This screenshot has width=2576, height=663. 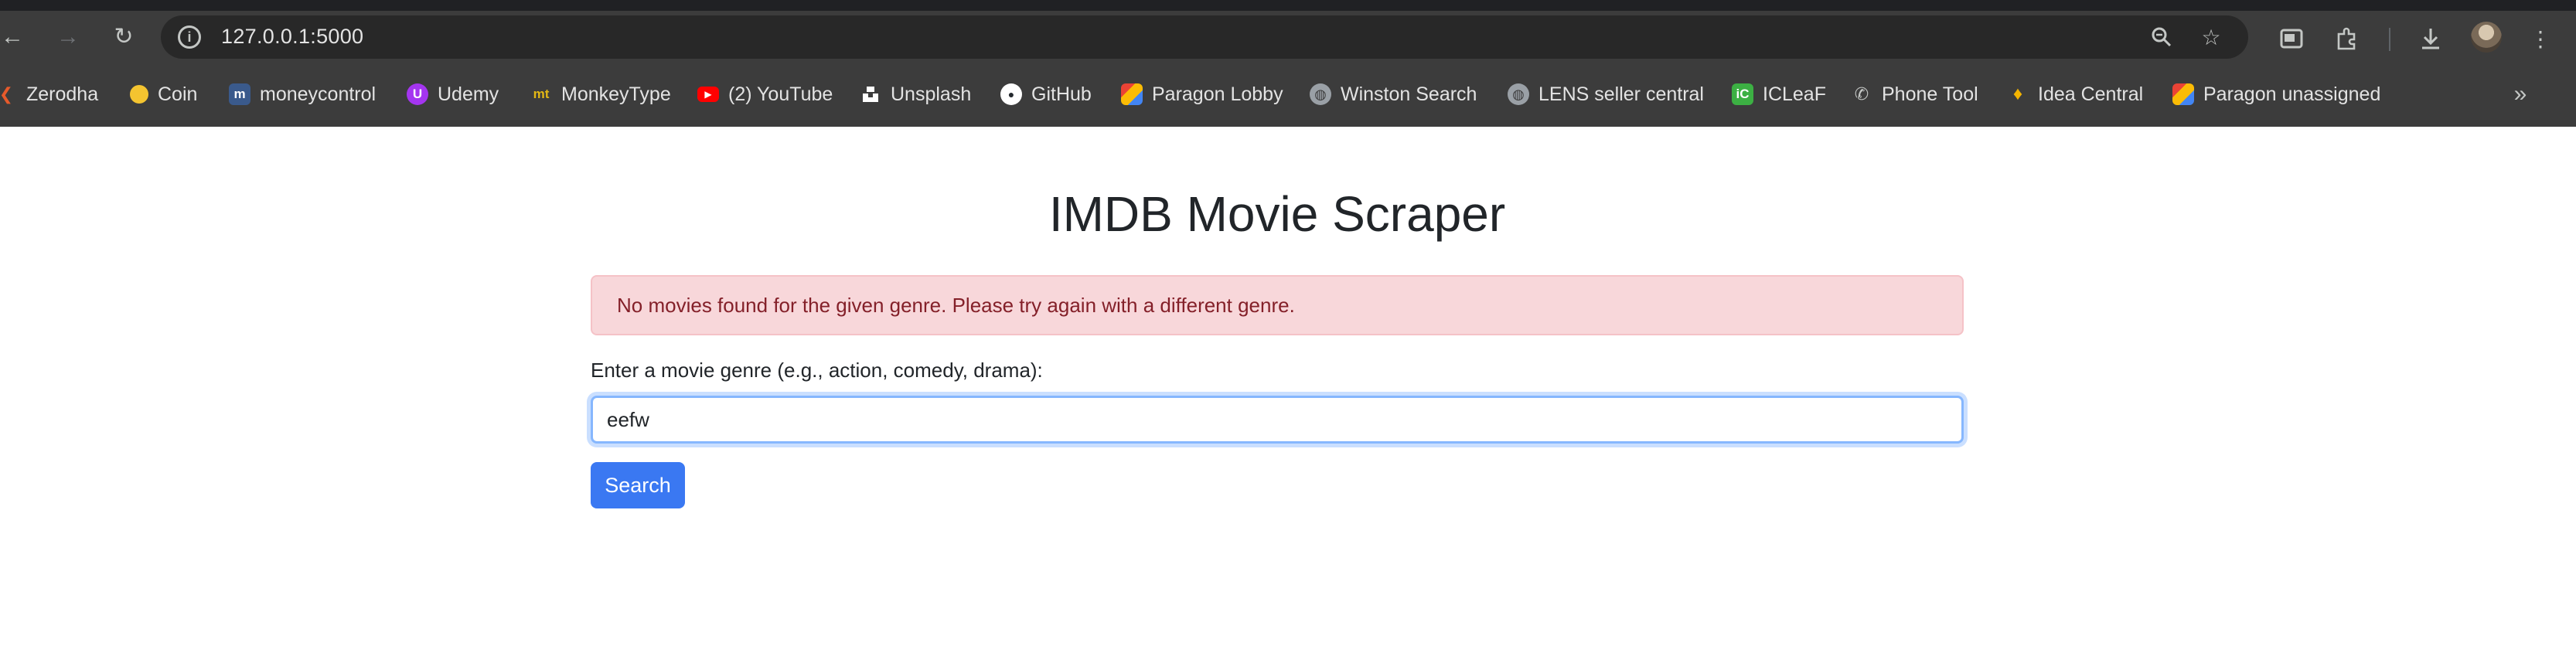 I want to click on bookmark-github: ● GitHub, so click(x=1046, y=94).